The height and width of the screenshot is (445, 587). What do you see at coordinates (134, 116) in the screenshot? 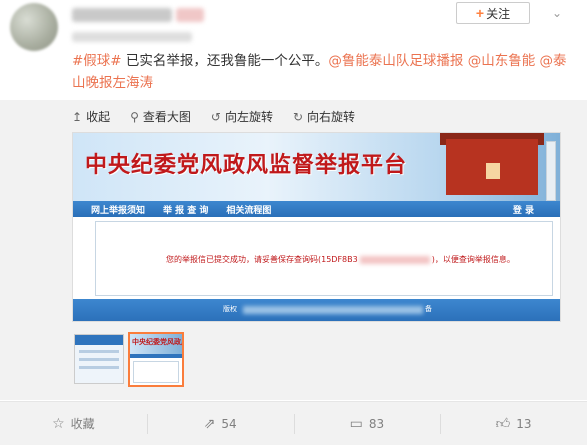
I see `zoom-icon: ⚲` at bounding box center [134, 116].